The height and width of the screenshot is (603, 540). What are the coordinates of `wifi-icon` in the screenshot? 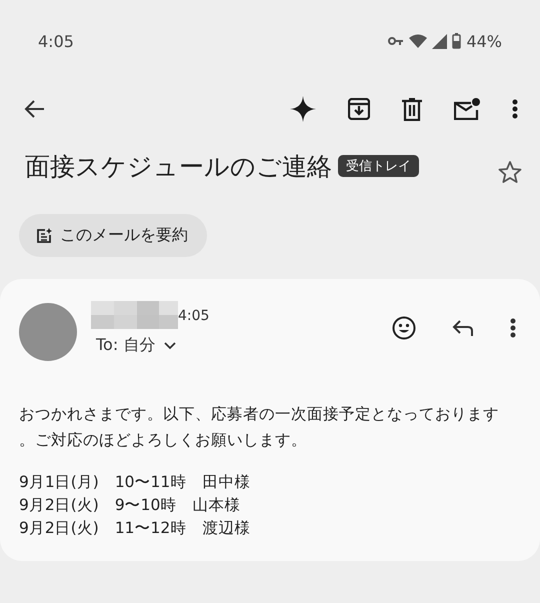 It's located at (418, 41).